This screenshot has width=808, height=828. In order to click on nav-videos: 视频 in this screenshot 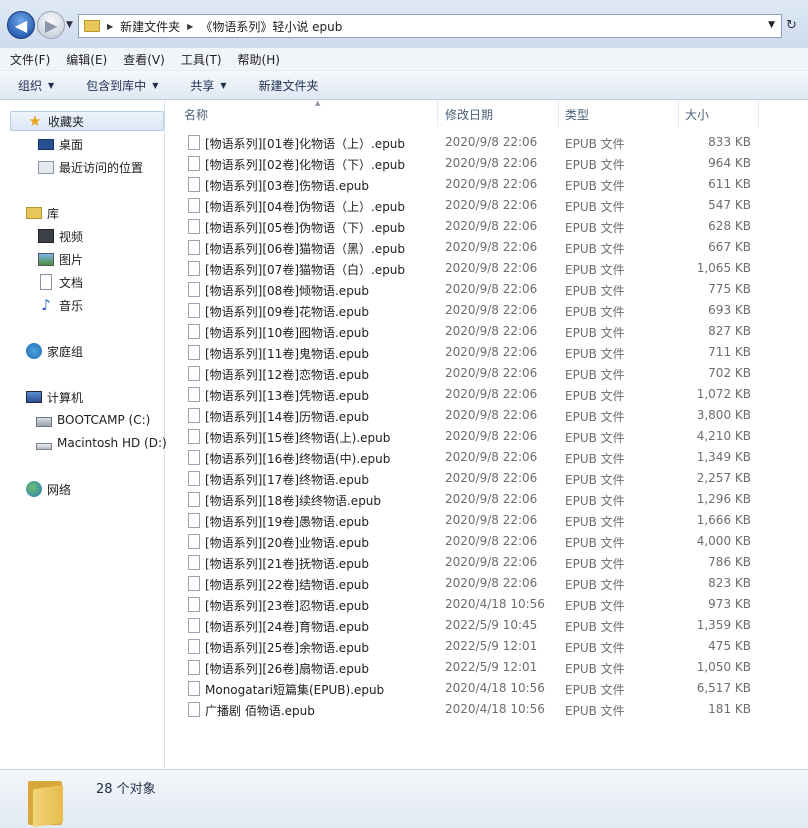, I will do `click(60, 236)`.